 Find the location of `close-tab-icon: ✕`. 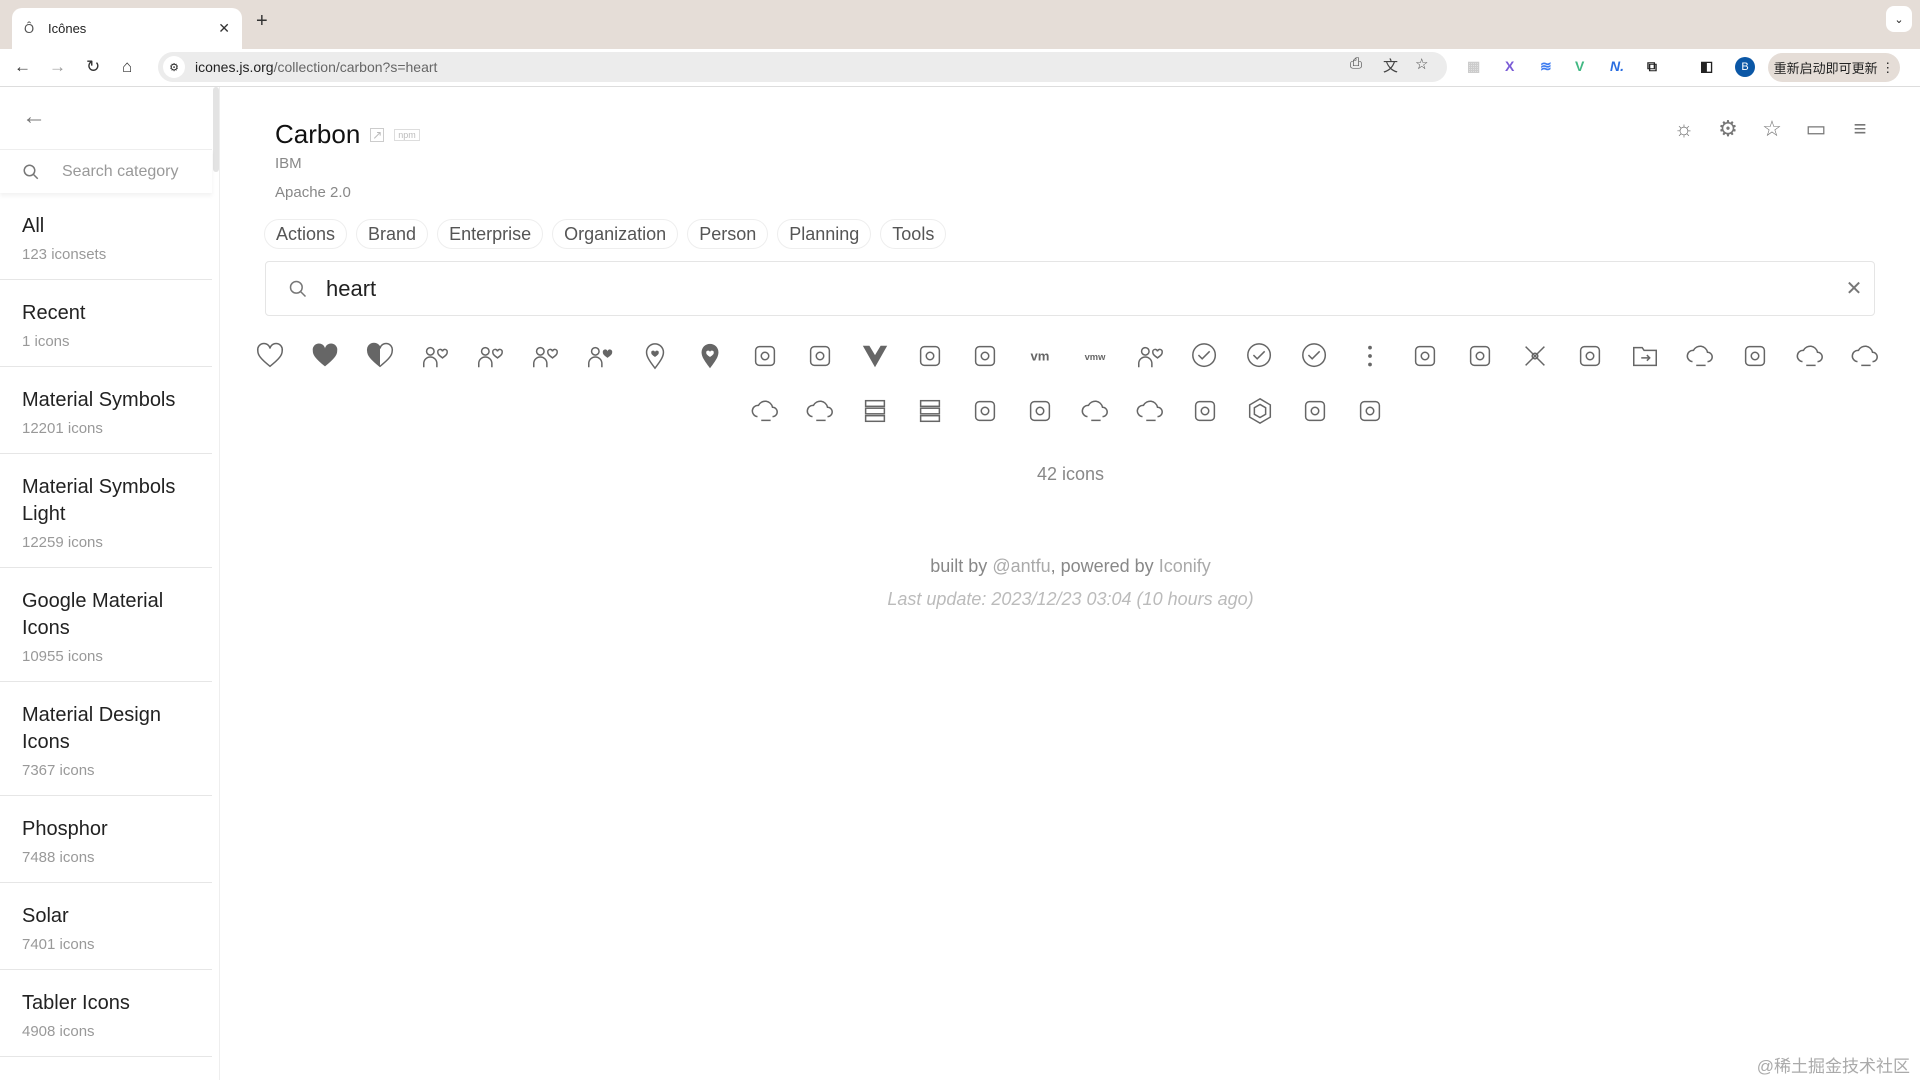

close-tab-icon: ✕ is located at coordinates (224, 28).